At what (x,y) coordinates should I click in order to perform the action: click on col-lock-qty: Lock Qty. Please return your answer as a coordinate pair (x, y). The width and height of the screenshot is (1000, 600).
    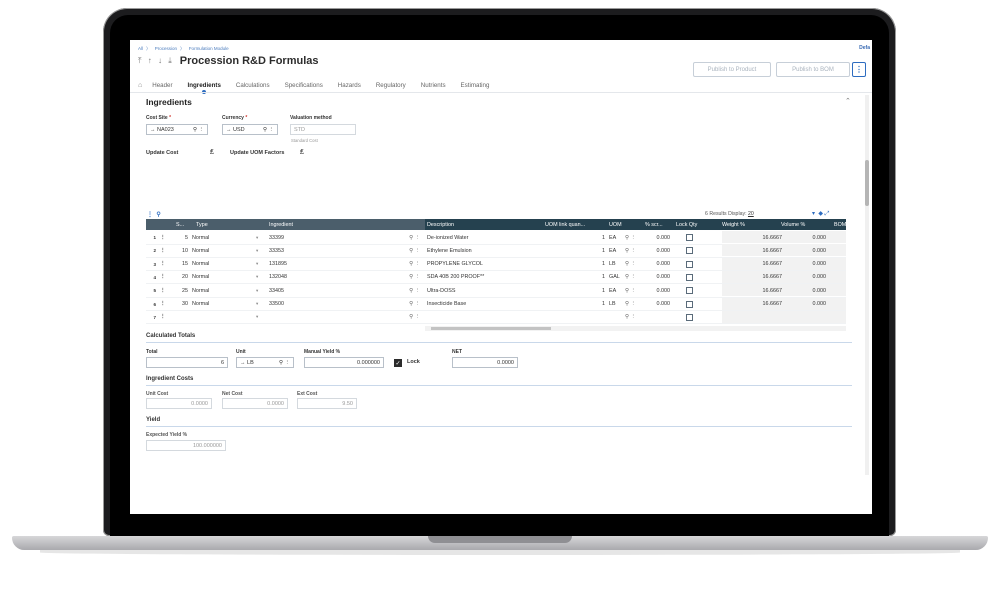
    Looking at the image, I should click on (696, 224).